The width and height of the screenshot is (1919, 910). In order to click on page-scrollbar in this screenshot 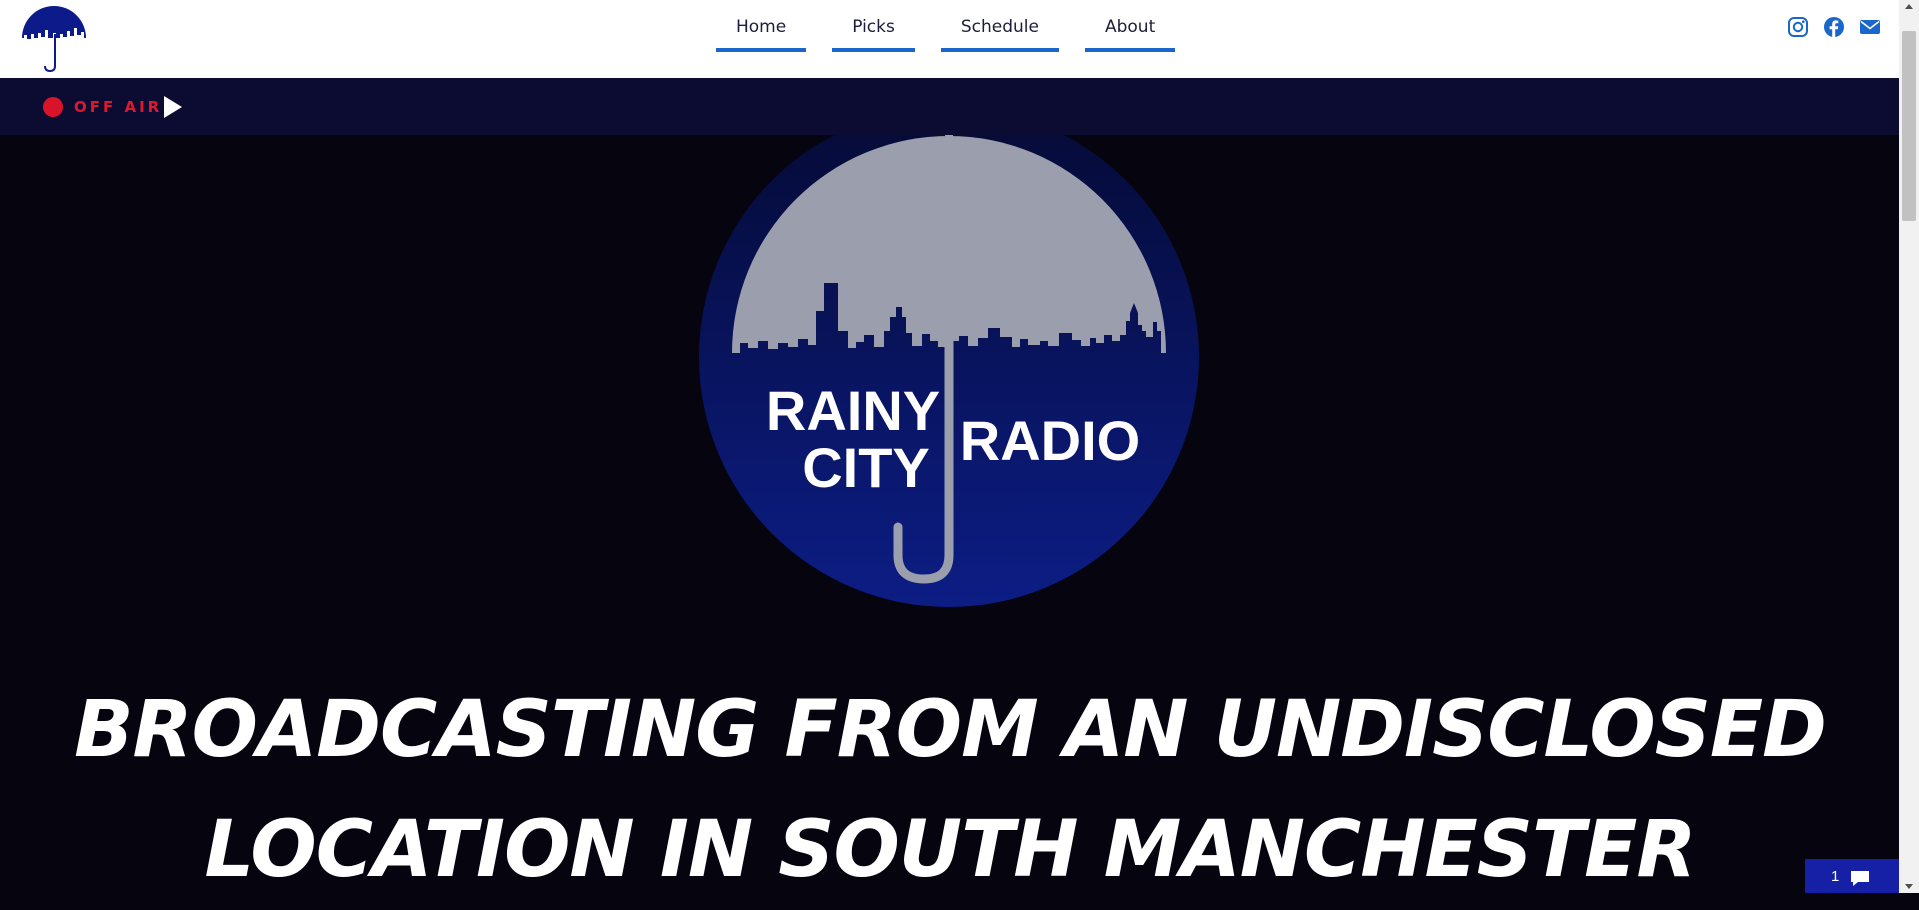, I will do `click(1909, 446)`.